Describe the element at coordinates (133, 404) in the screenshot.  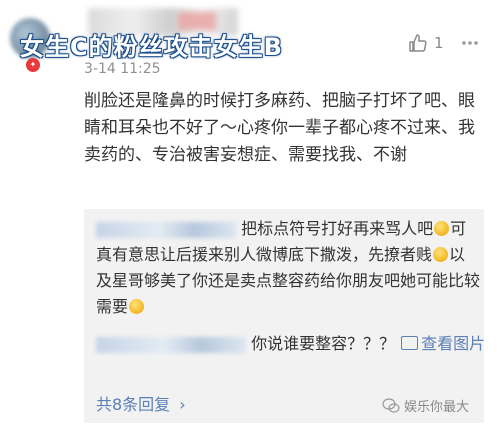
I see `replies-count-label: 共8条回复` at that location.